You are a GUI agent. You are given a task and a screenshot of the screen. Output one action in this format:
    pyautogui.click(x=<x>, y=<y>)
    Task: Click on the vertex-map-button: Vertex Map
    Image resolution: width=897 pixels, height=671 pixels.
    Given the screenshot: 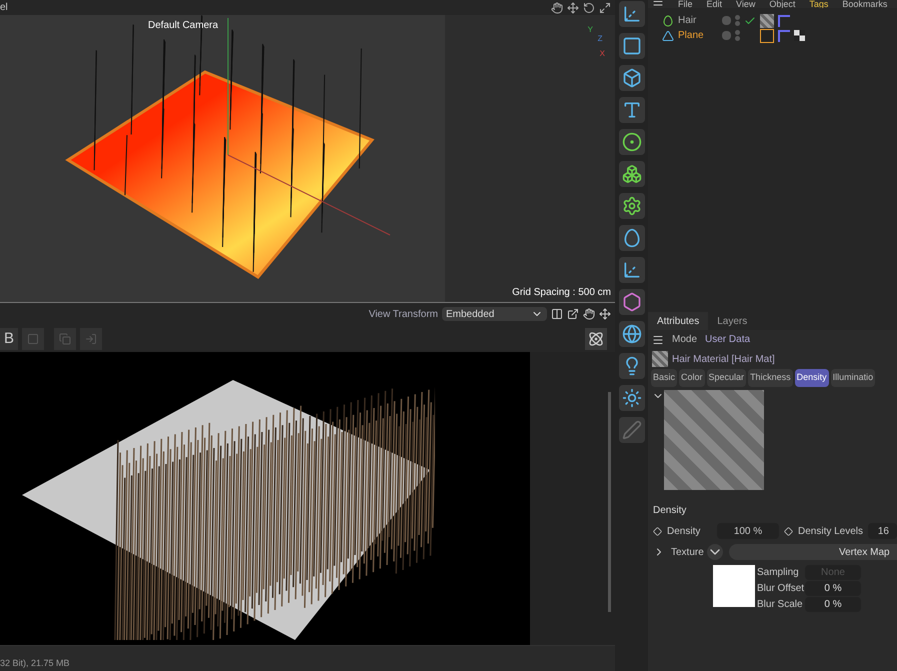 What is the action you would take?
    pyautogui.click(x=813, y=552)
    